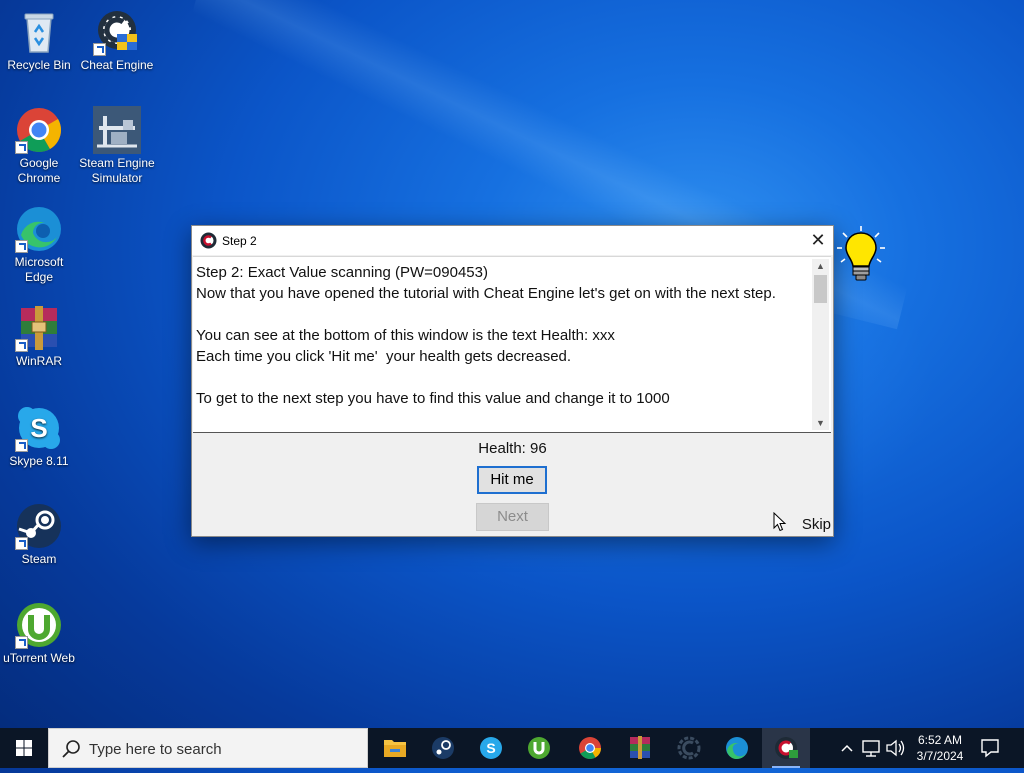 This screenshot has height=773, width=1024. Describe the element at coordinates (990, 748) in the screenshot. I see `notification-center-icon` at that location.